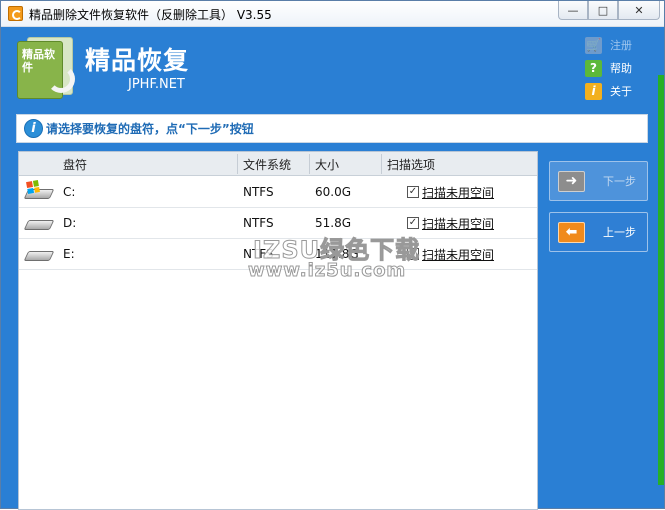 Image resolution: width=665 pixels, height=510 pixels. I want to click on next-step-button: ➜ 下一步, so click(598, 181).